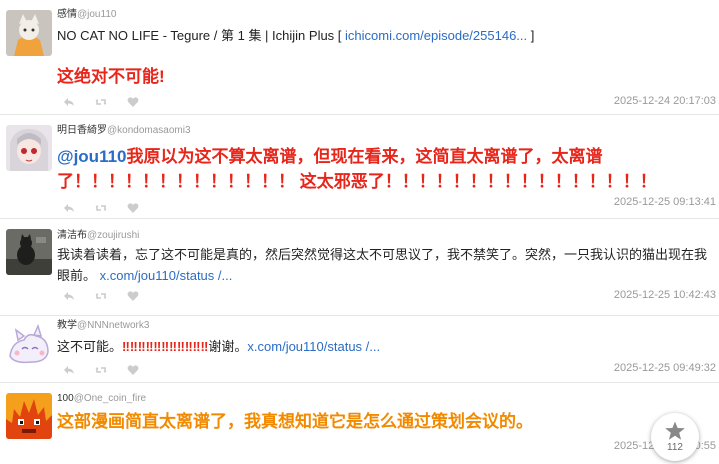 Image resolution: width=719 pixels, height=464 pixels. What do you see at coordinates (665, 368) in the screenshot?
I see `tweet-timestamp: 2025-12-25 09:49:32` at bounding box center [665, 368].